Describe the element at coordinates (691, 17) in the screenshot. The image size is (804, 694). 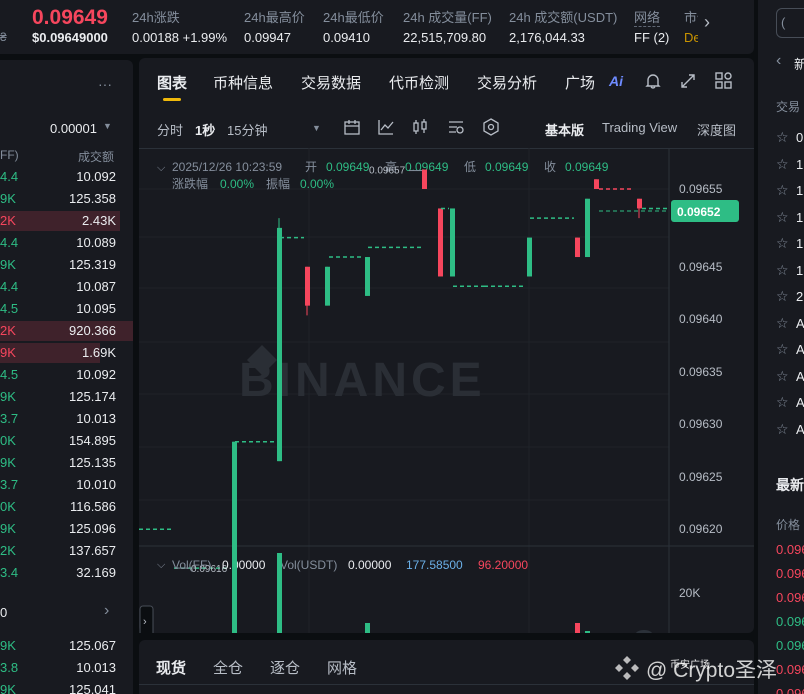
I see `market-label: 市值` at that location.